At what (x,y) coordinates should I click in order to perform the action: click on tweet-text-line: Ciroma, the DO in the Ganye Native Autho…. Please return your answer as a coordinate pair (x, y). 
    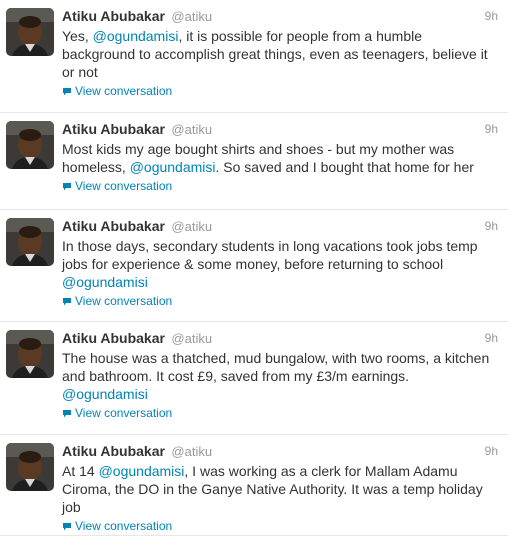
    Looking at the image, I should click on (282, 489).